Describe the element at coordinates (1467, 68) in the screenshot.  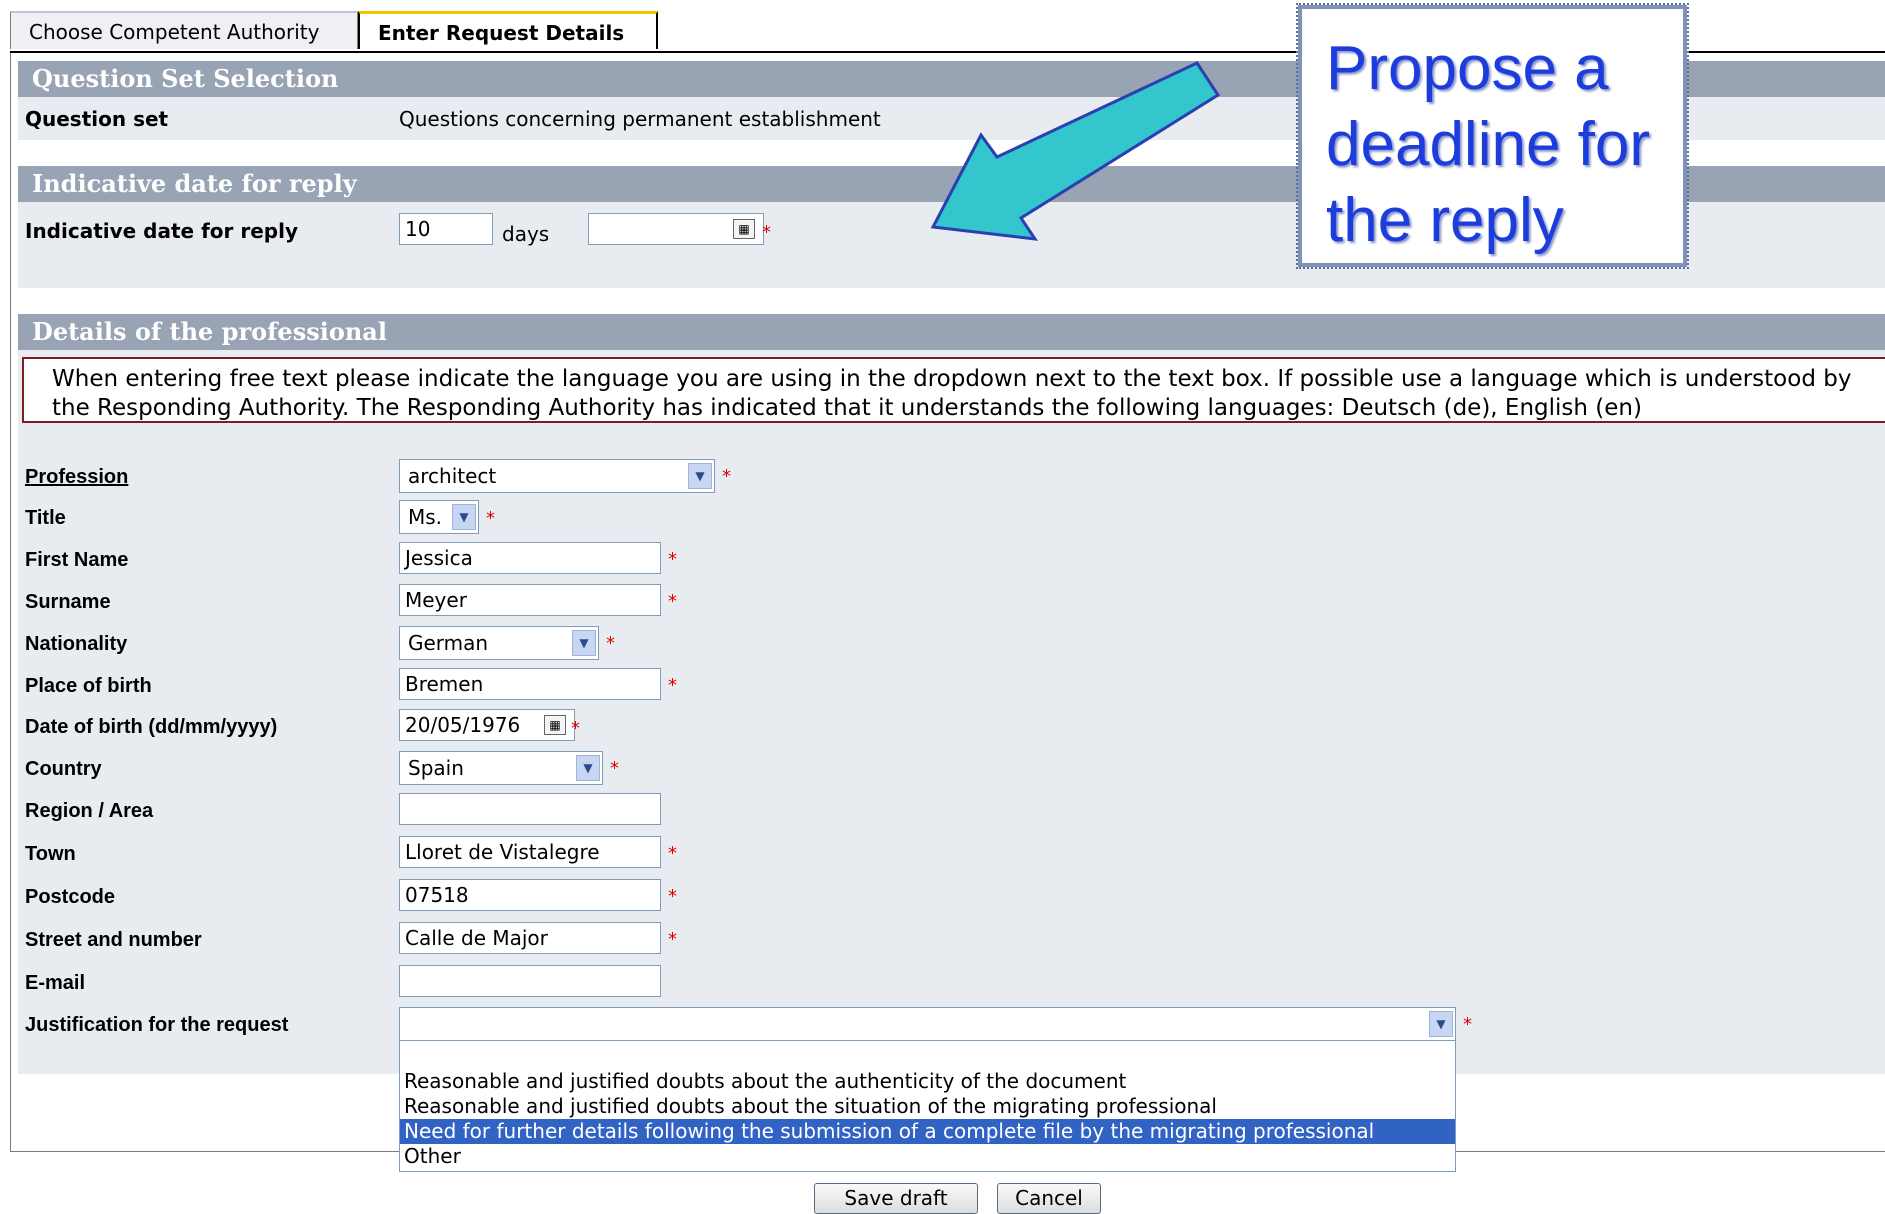
I see `callout-line-1: Propose a` at that location.